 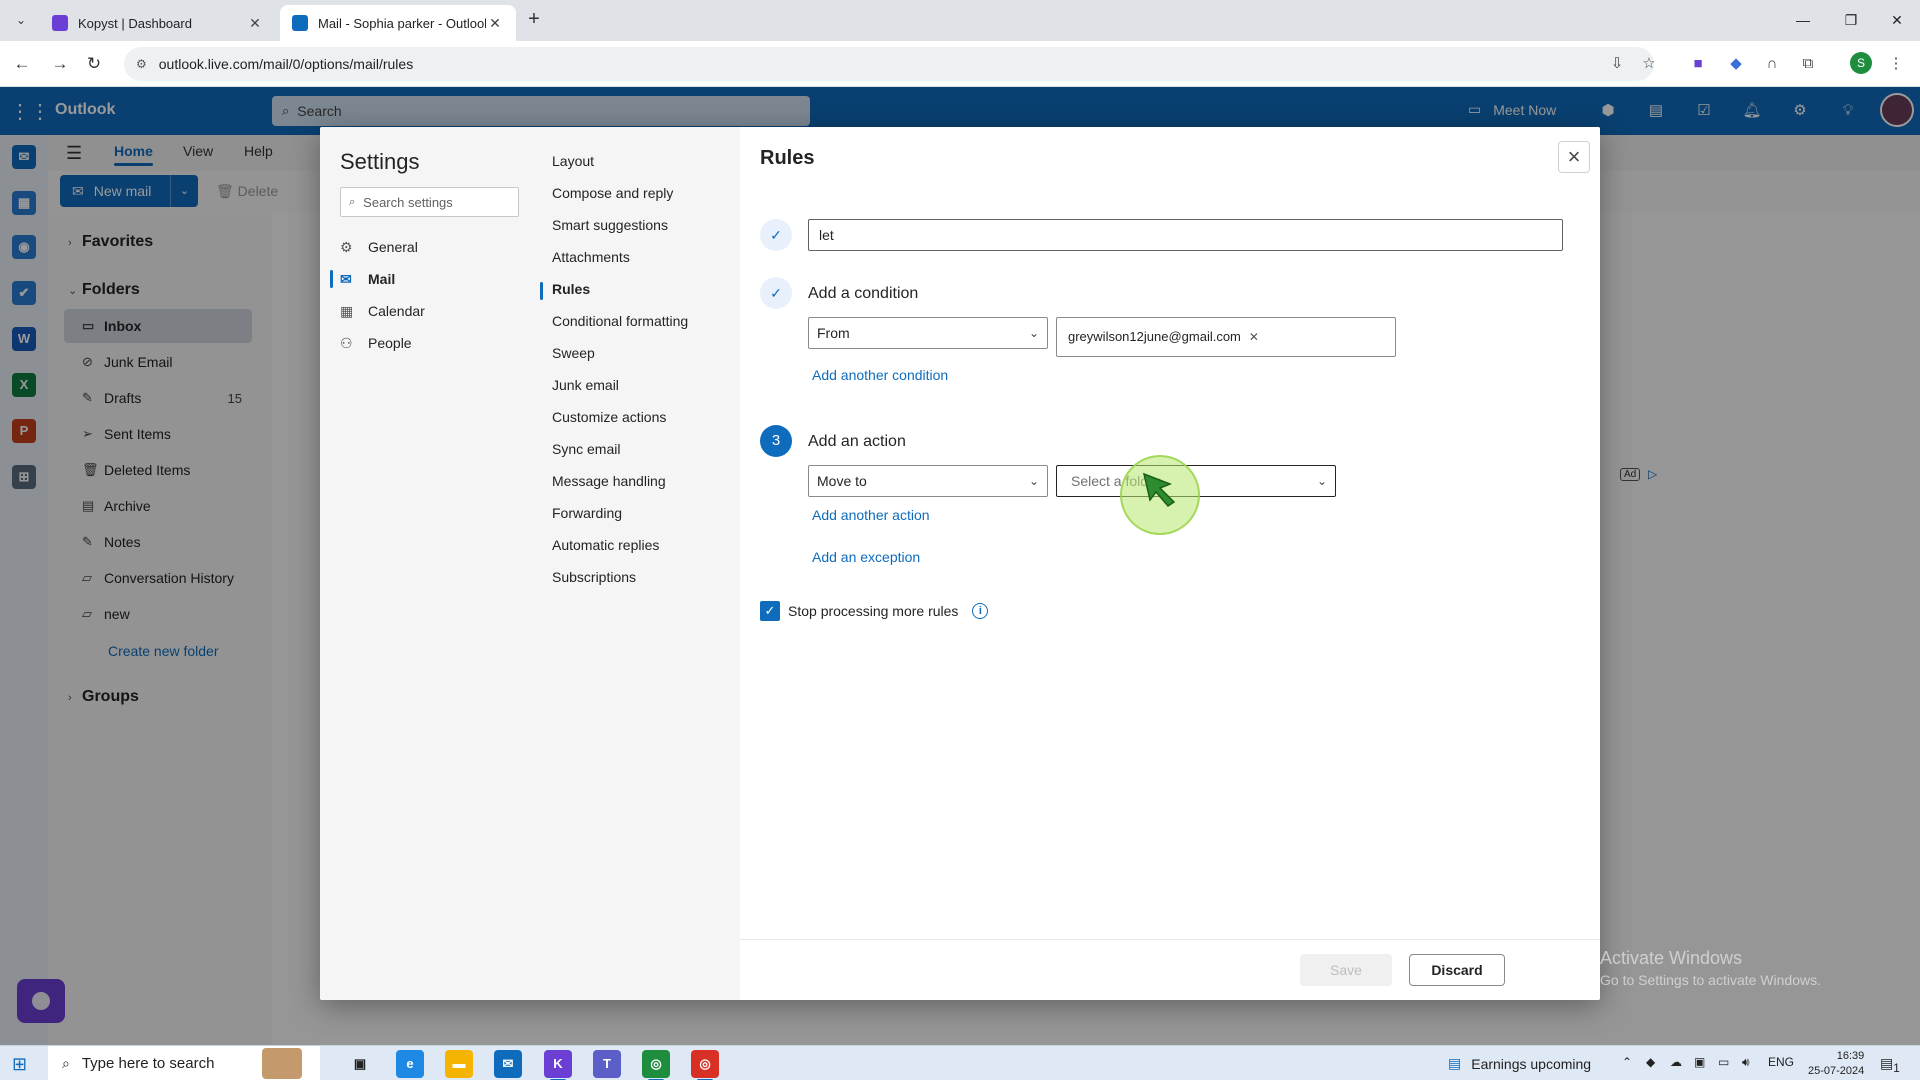 I want to click on add-another-action-link: Add another action, so click(x=871, y=515).